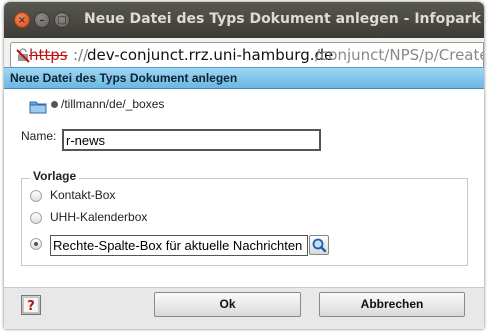 The height and width of the screenshot is (331, 488). I want to click on path-bullet, so click(54, 104).